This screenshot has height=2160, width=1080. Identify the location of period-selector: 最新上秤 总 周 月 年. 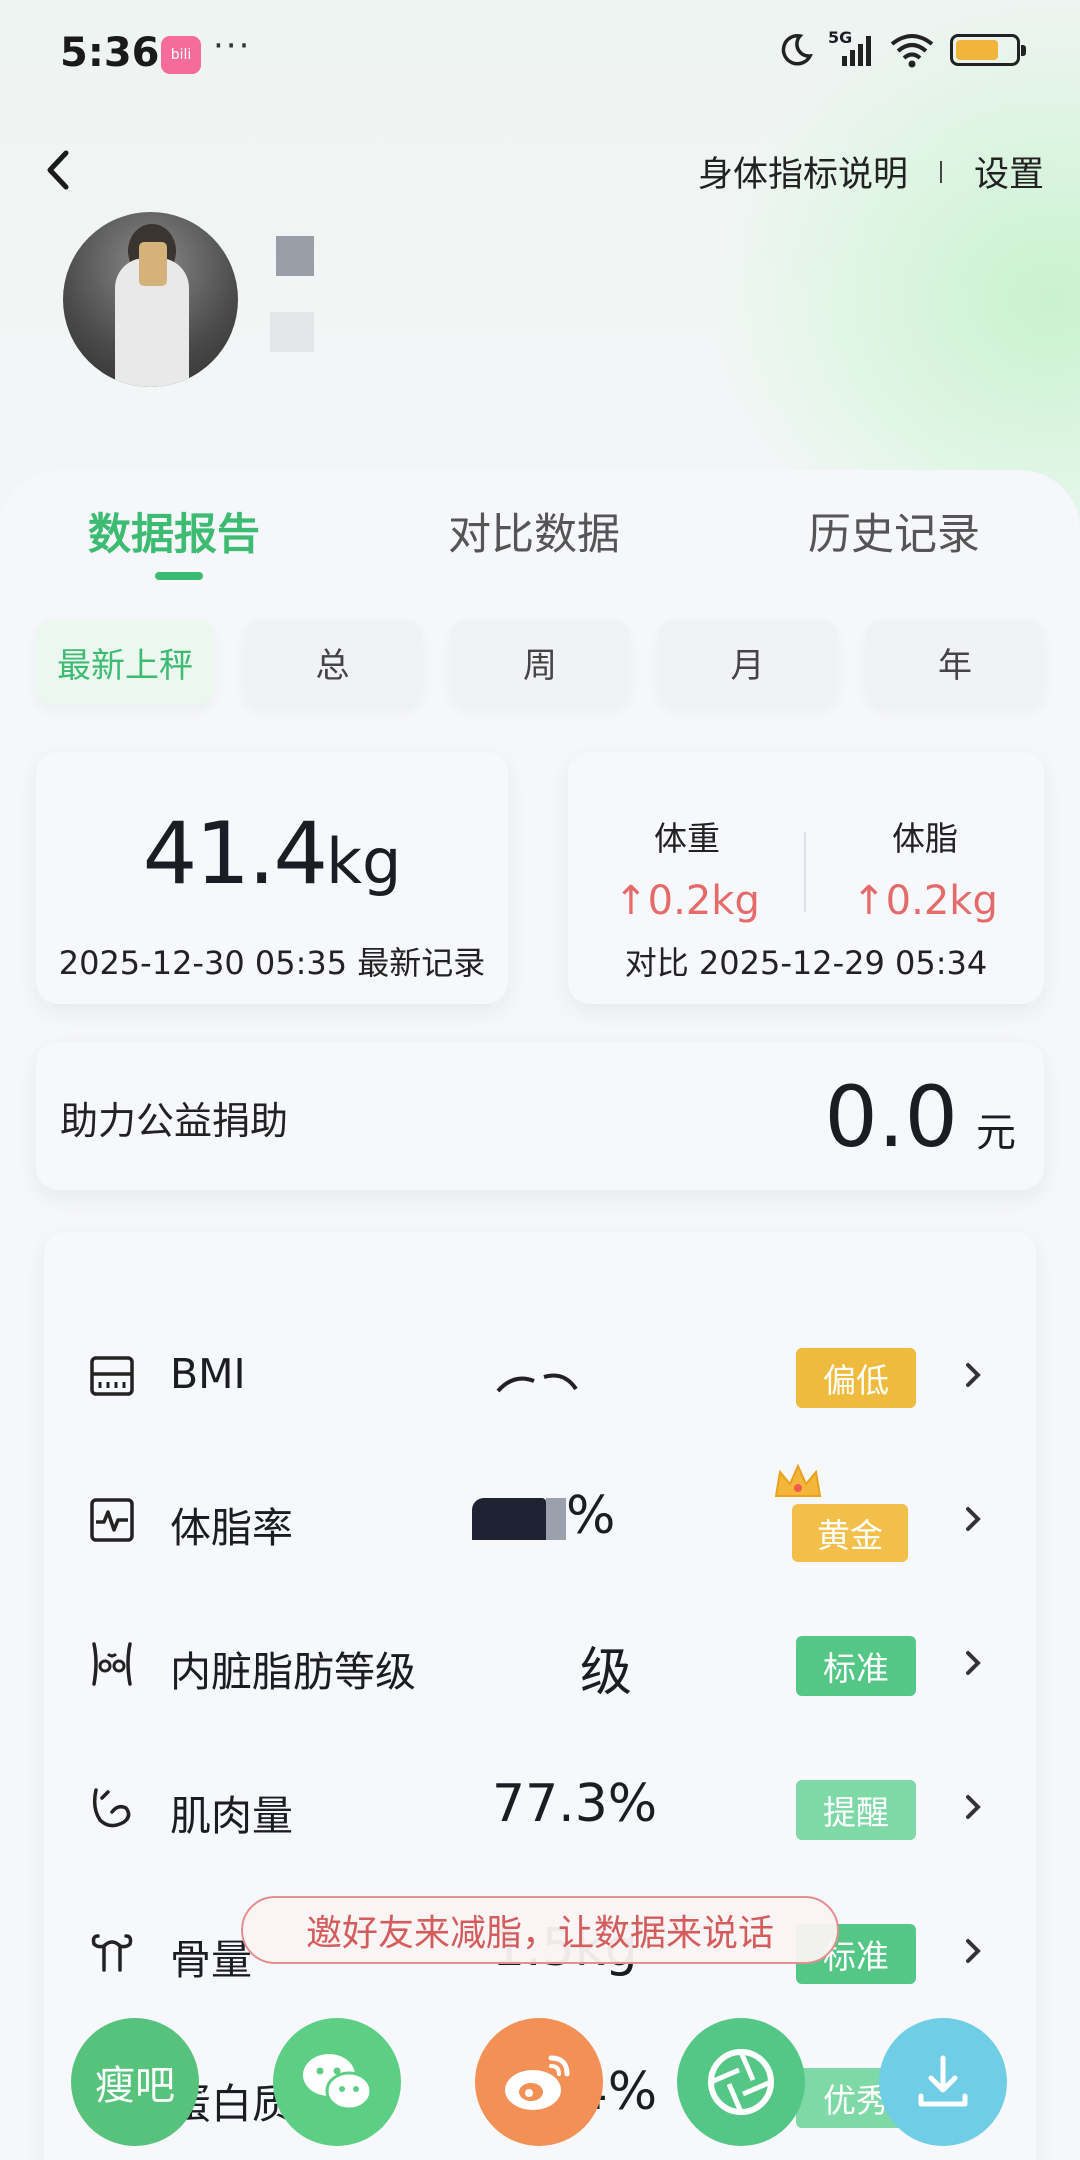
(540, 662).